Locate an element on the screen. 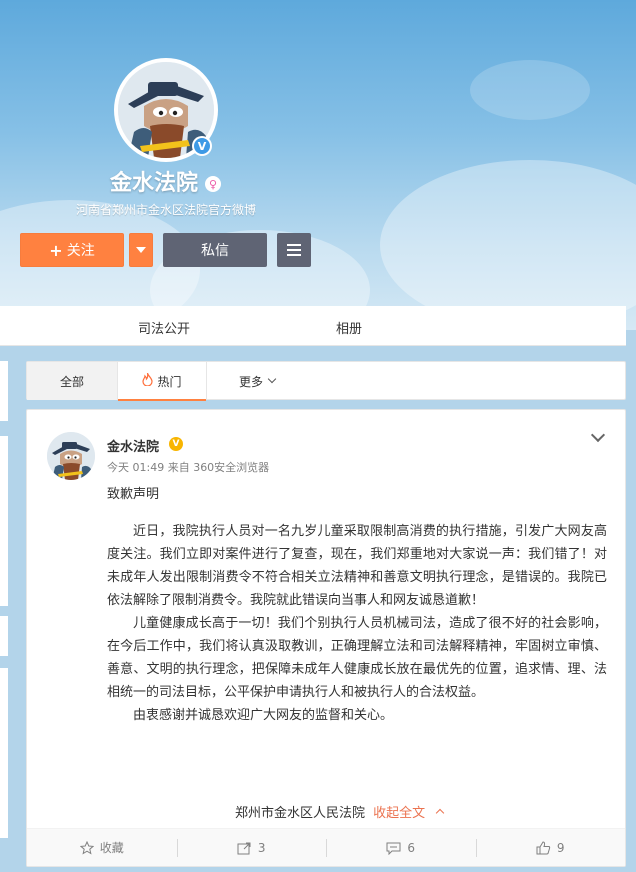 The height and width of the screenshot is (872, 636). like-button: 9 is located at coordinates (550, 847).